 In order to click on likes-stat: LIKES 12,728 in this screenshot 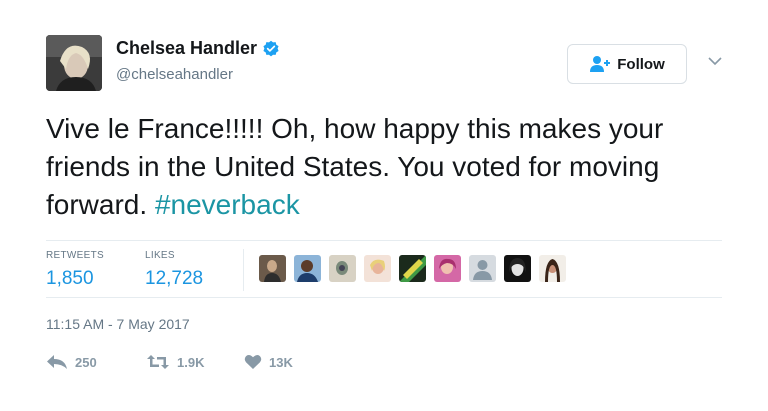, I will do `click(174, 270)`.